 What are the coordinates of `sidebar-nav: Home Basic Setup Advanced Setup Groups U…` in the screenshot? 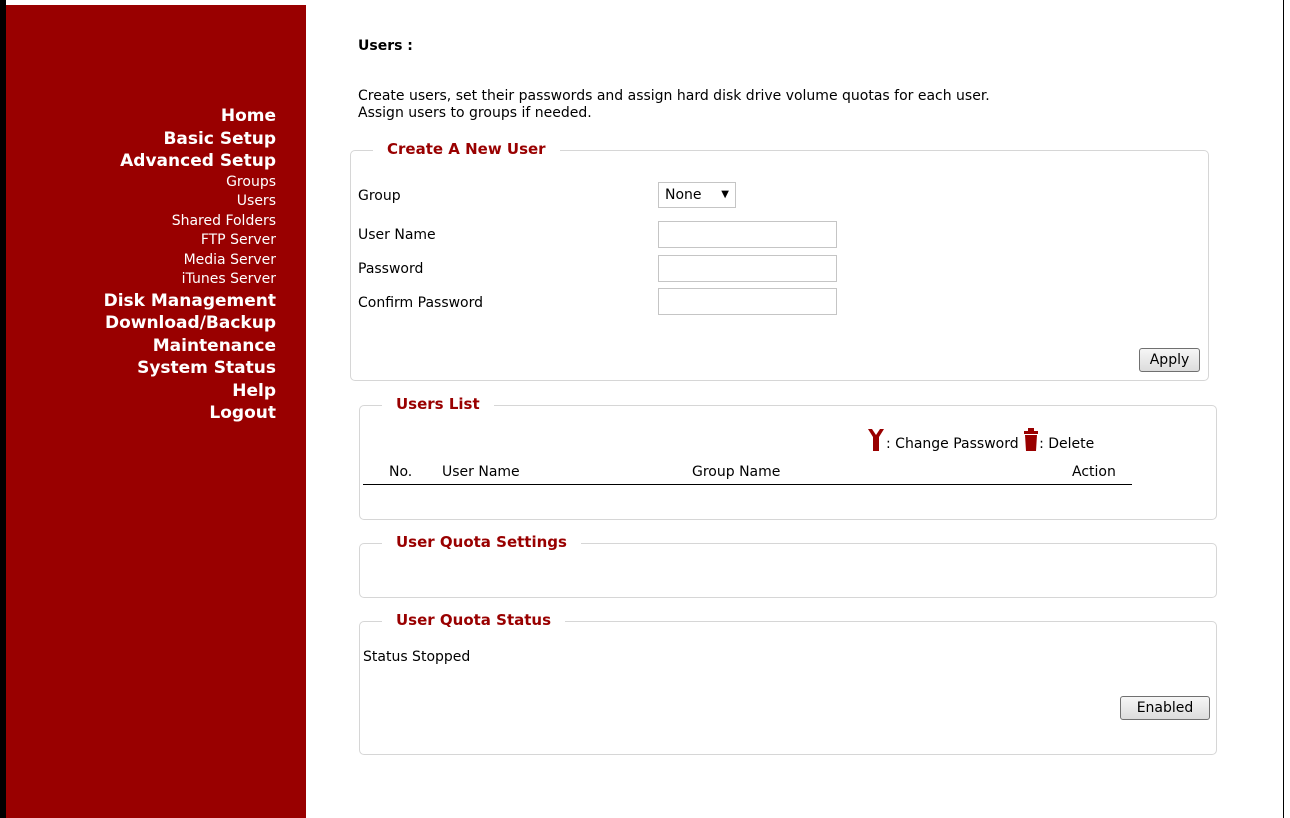 It's located at (190, 265).